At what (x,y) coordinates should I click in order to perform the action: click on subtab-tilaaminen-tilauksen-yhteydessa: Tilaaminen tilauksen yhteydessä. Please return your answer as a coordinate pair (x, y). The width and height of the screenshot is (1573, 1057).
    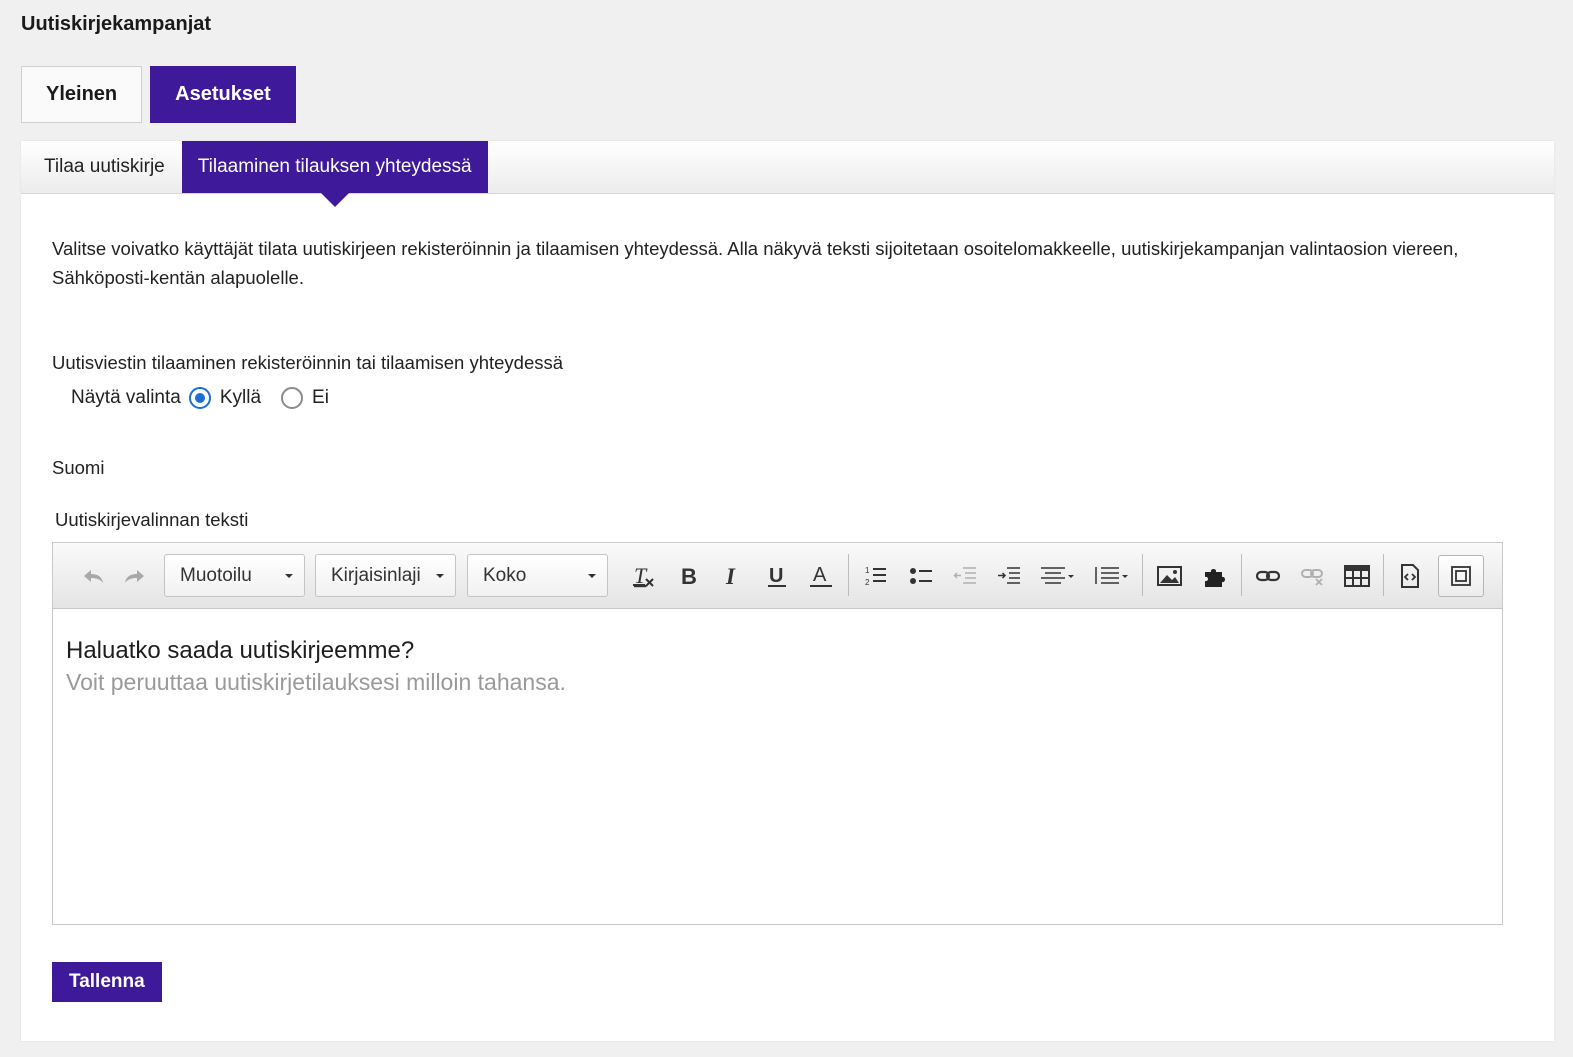
    Looking at the image, I should click on (334, 174).